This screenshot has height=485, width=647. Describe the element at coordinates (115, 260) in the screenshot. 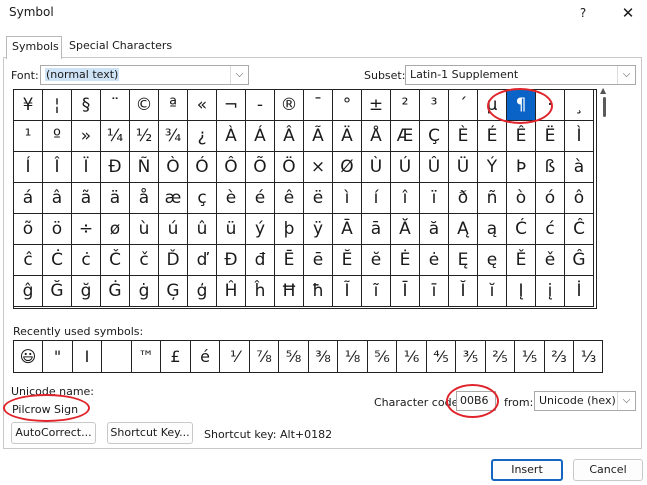

I see `symbol-cell: Č` at that location.